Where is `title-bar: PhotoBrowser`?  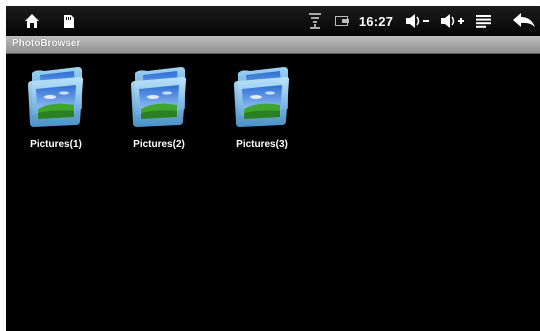
title-bar: PhotoBrowser is located at coordinates (273, 45).